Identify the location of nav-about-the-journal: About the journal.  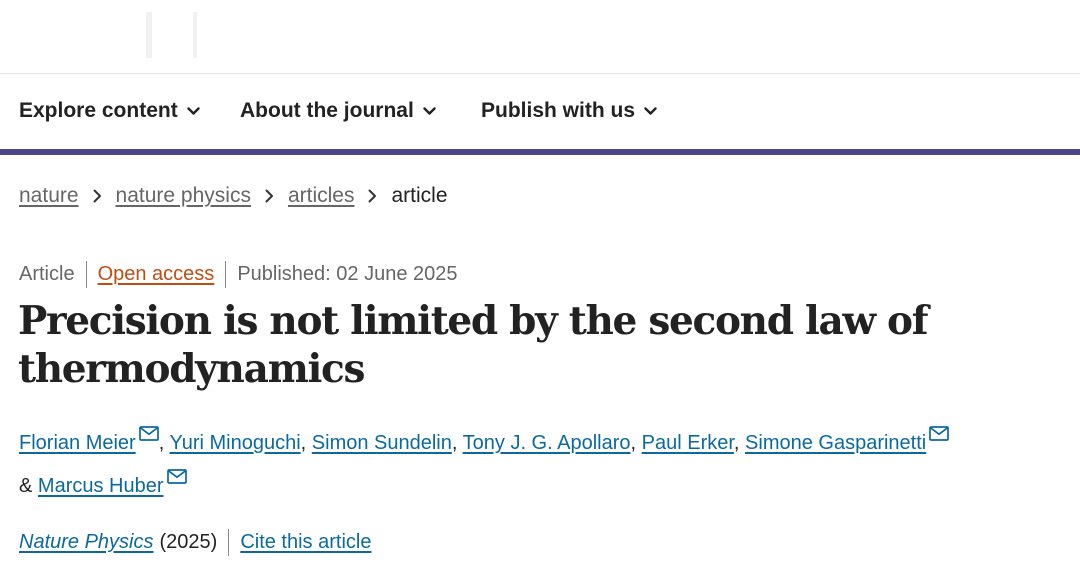
(338, 111).